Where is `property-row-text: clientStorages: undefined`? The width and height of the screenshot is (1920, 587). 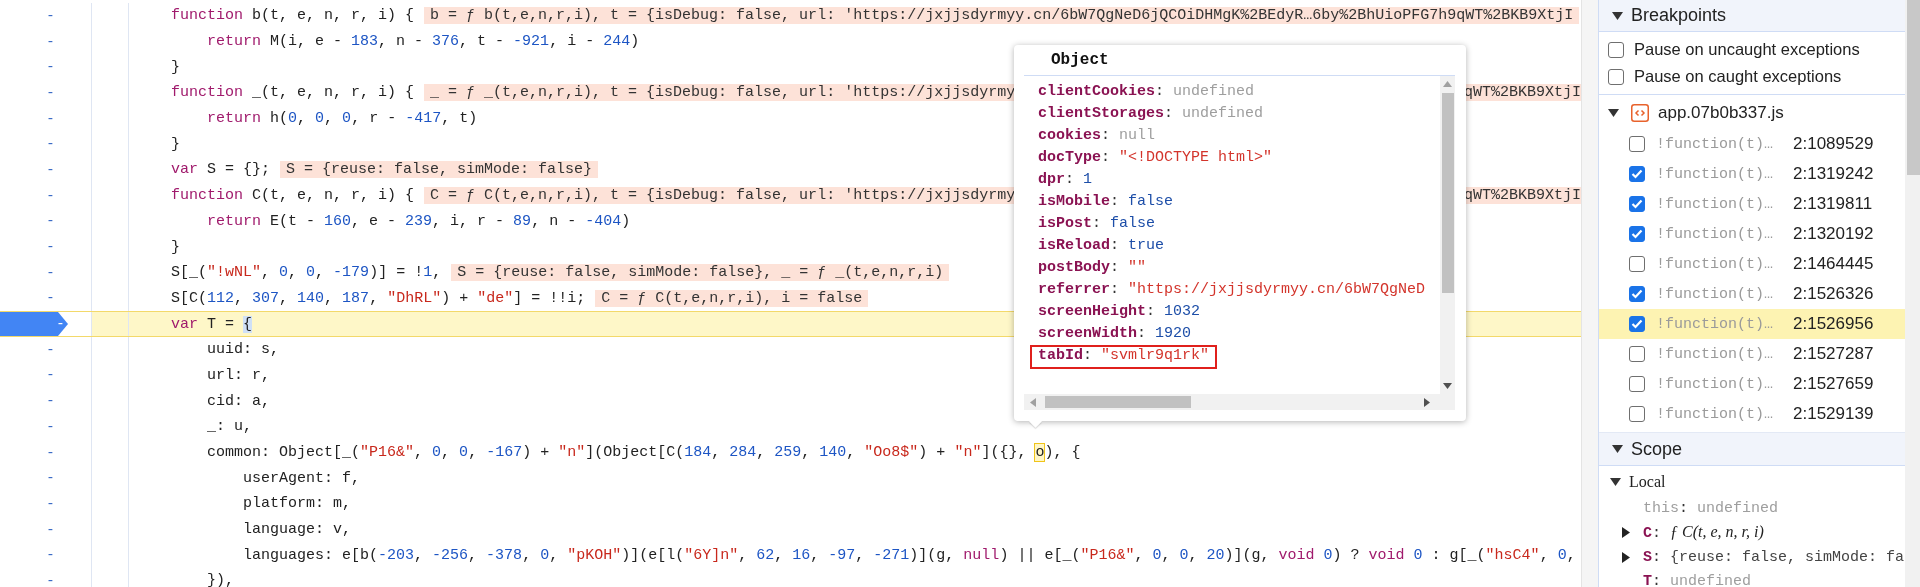 property-row-text: clientStorages: undefined is located at coordinates (1151, 114).